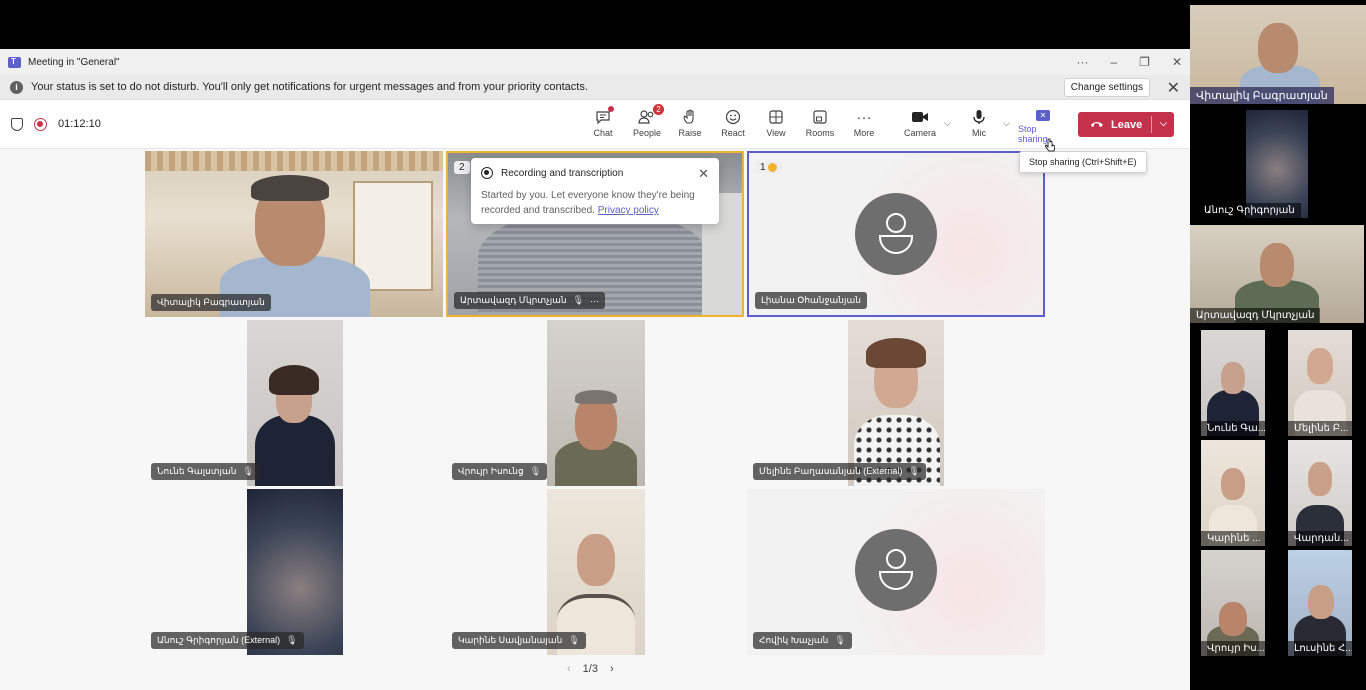 This screenshot has width=1366, height=690. I want to click on video-tile: Կարինե Սավյանայան 🎙, so click(595, 572).